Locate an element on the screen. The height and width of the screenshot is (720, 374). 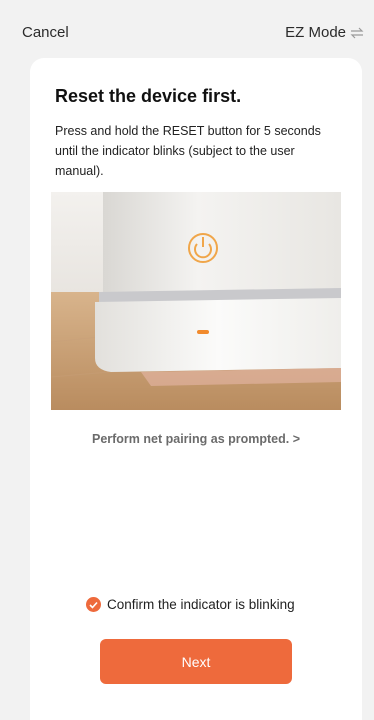
mode-label: EZ Mode is located at coordinates (315, 32).